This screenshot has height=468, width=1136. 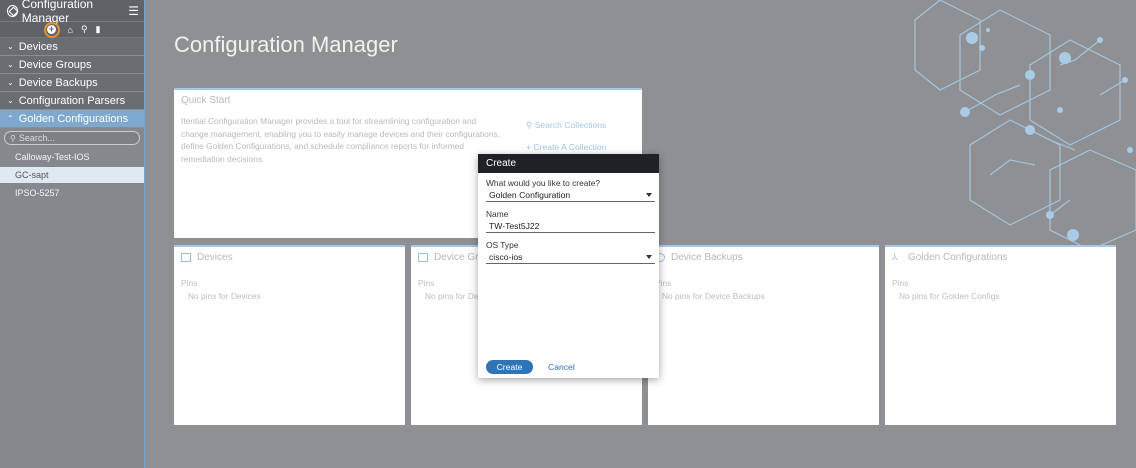 I want to click on create-type-label: What would you like to create?, so click(x=543, y=183).